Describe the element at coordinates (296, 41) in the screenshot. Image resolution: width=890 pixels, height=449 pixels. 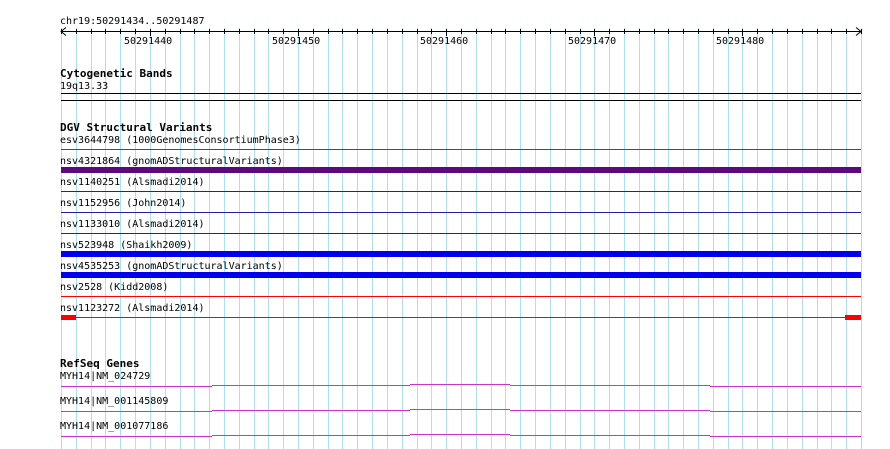
I see `ruler-tick-label: 50291450` at that location.